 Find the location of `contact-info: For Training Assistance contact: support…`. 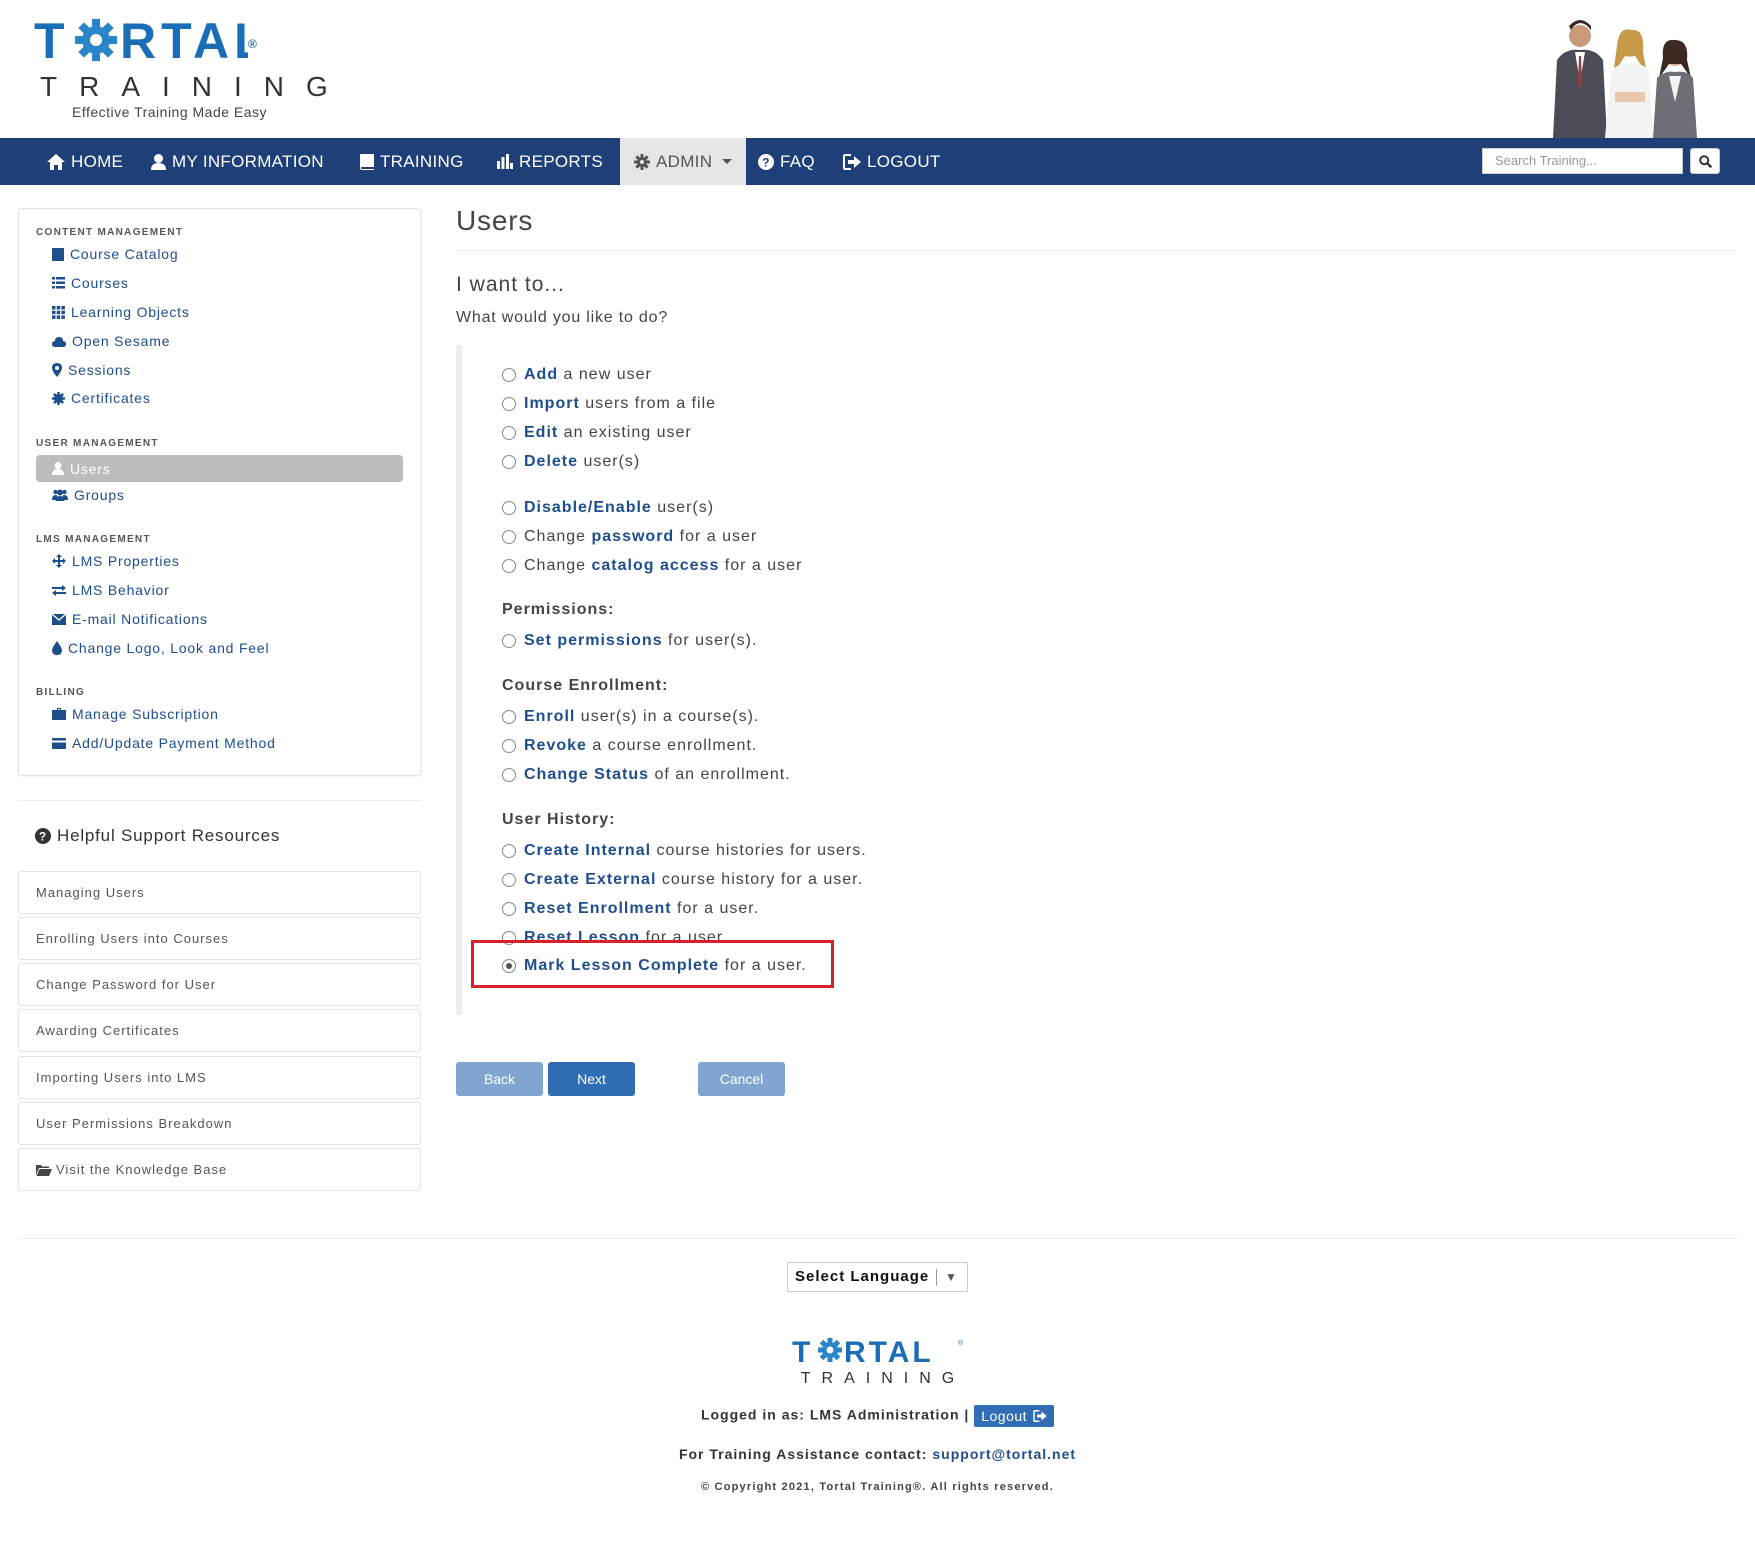

contact-info: For Training Assistance contact: support… is located at coordinates (877, 1454).